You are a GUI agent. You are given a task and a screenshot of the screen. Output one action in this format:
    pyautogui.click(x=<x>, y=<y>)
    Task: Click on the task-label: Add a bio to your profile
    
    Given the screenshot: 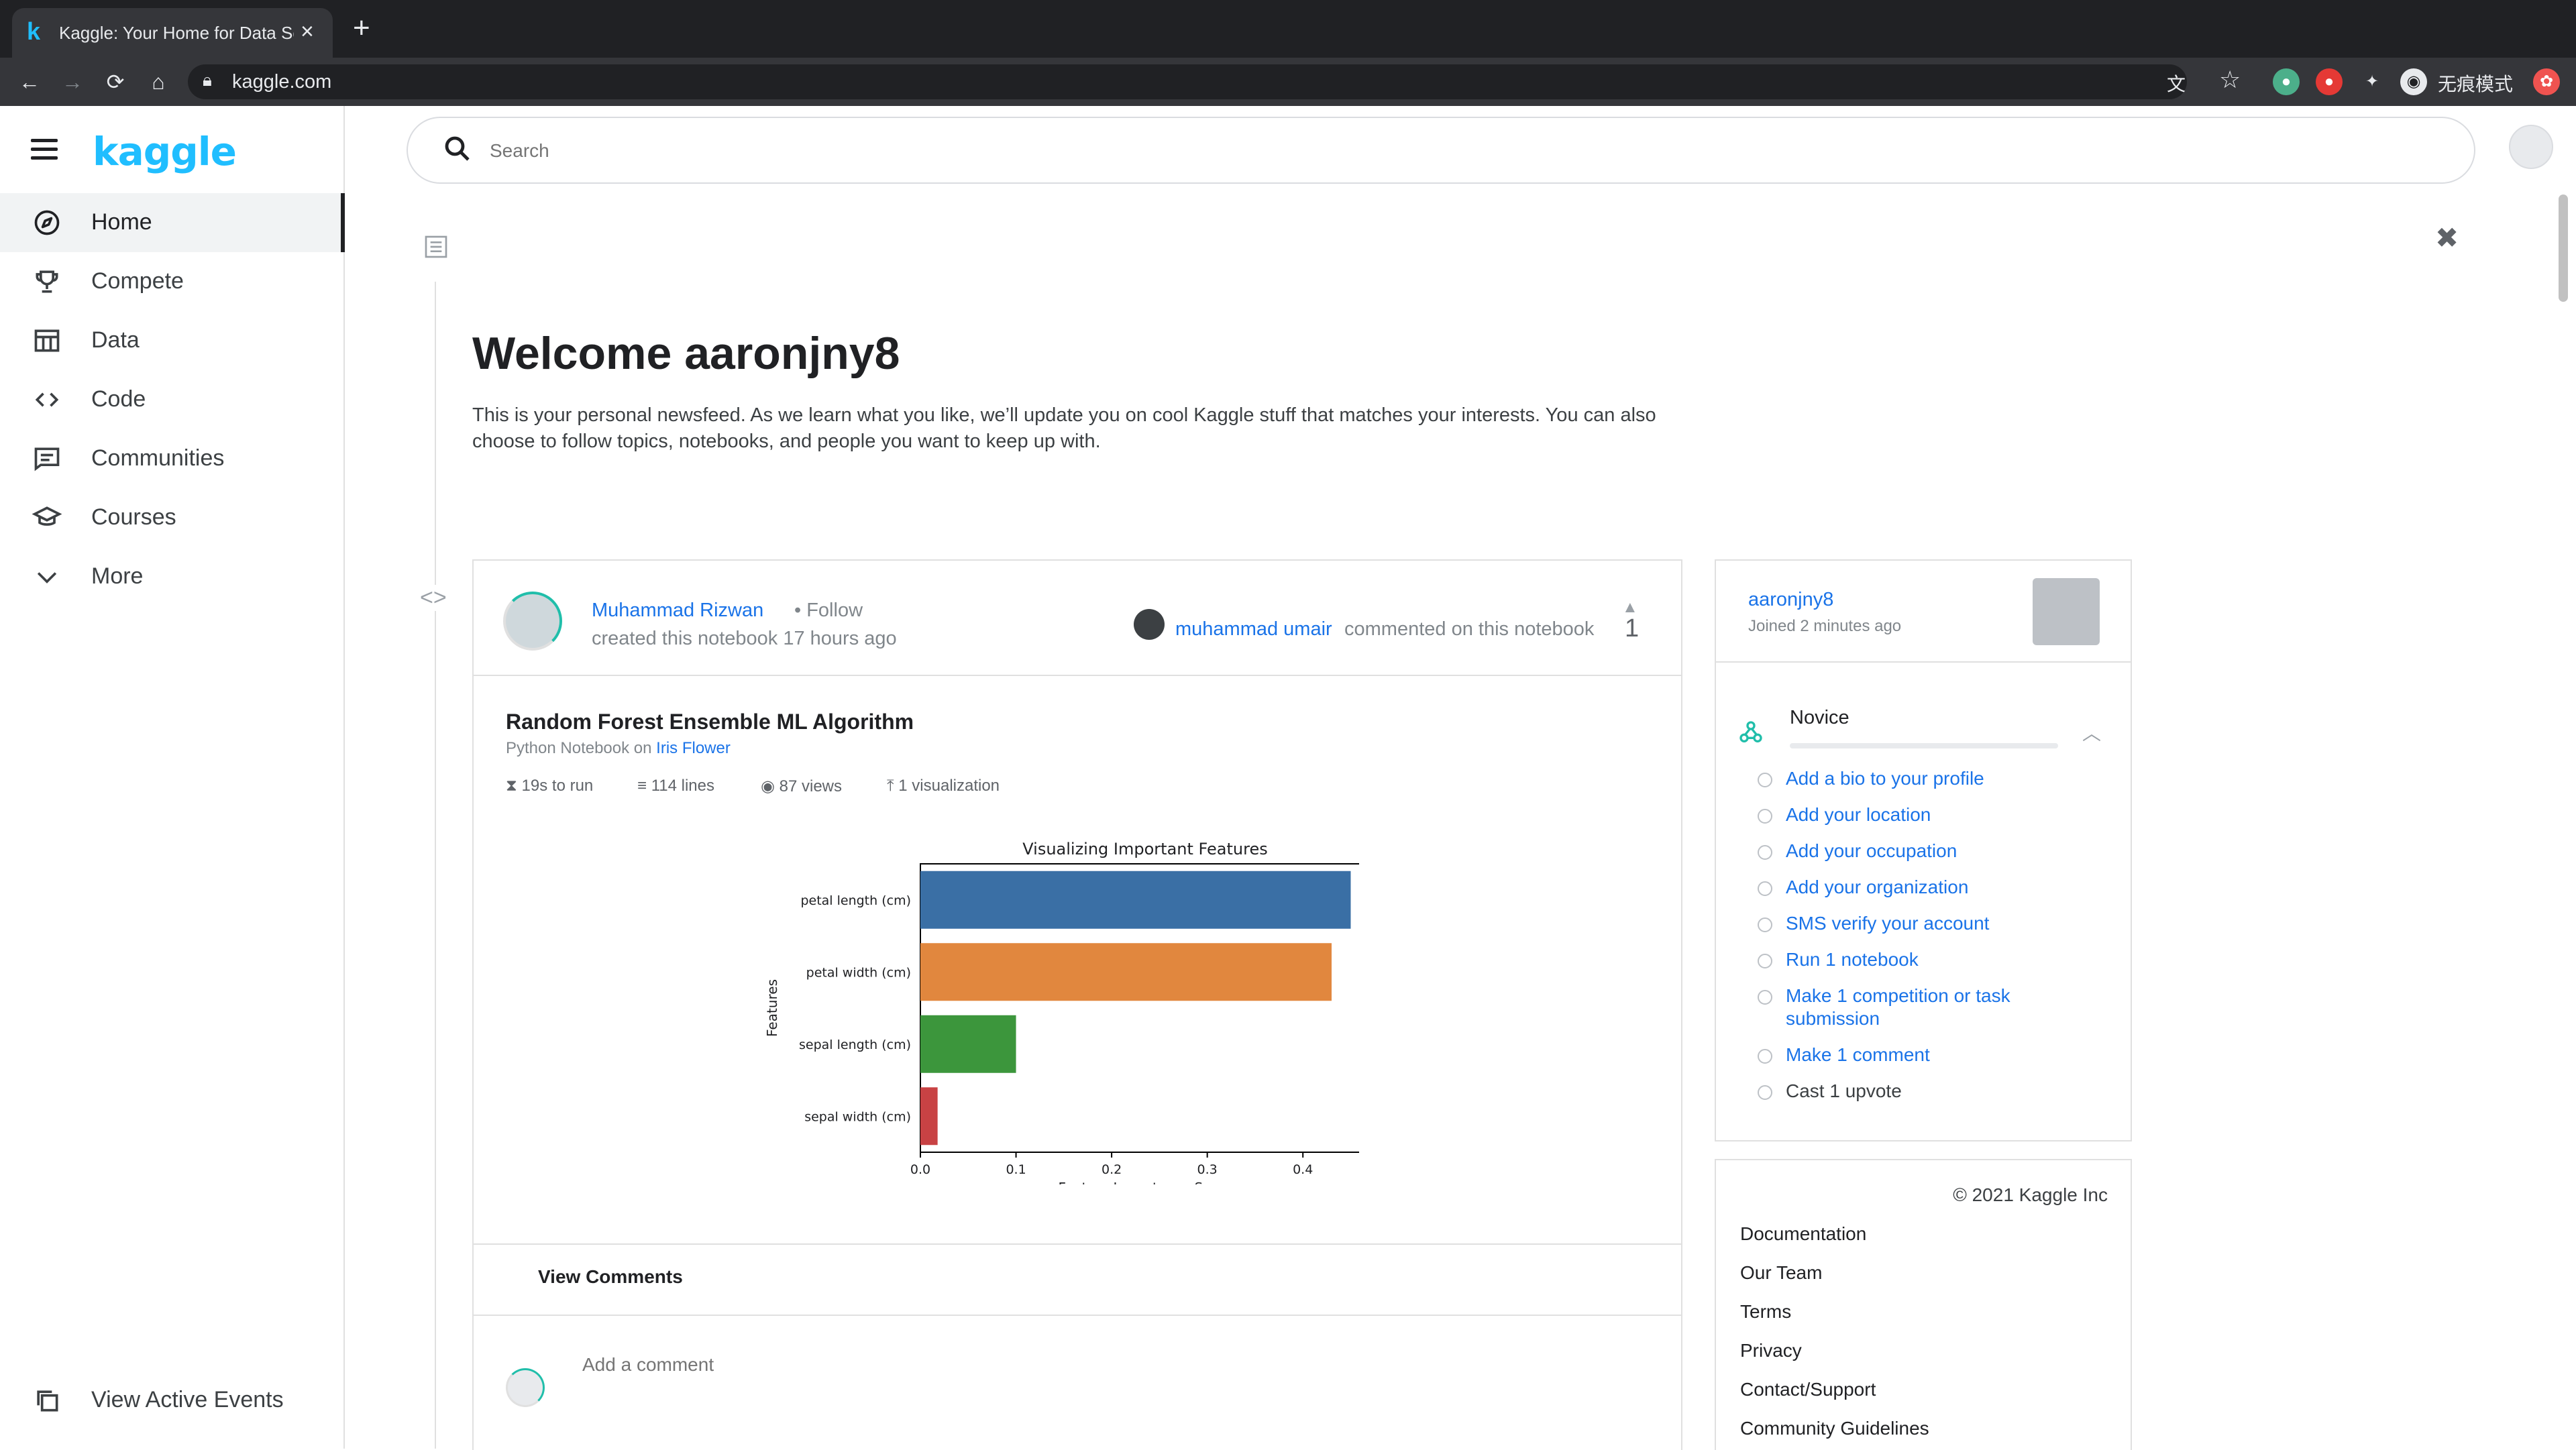 What is the action you would take?
    pyautogui.click(x=1885, y=778)
    